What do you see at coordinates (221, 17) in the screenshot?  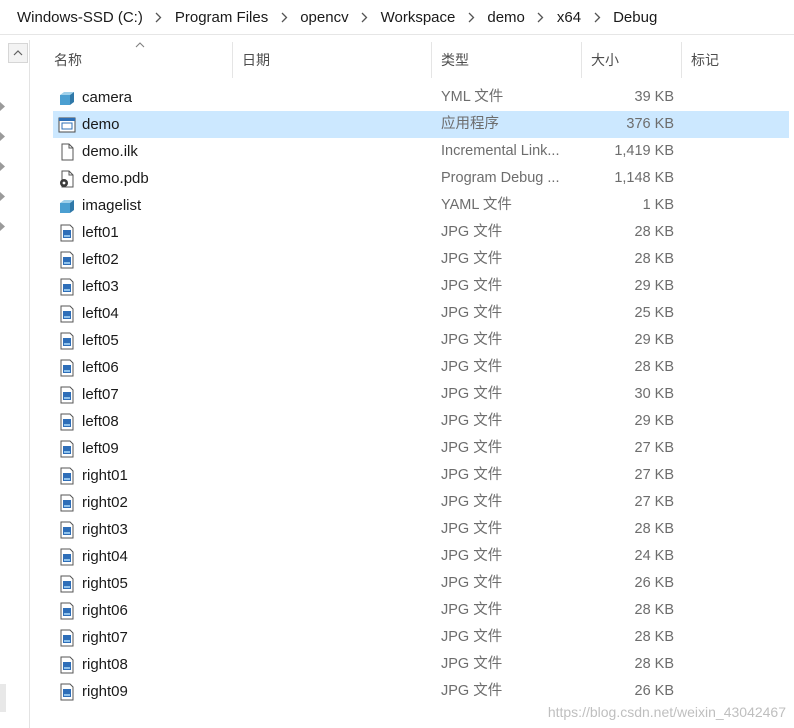 I see `breadcrumb-item-program-files: Program Files` at bounding box center [221, 17].